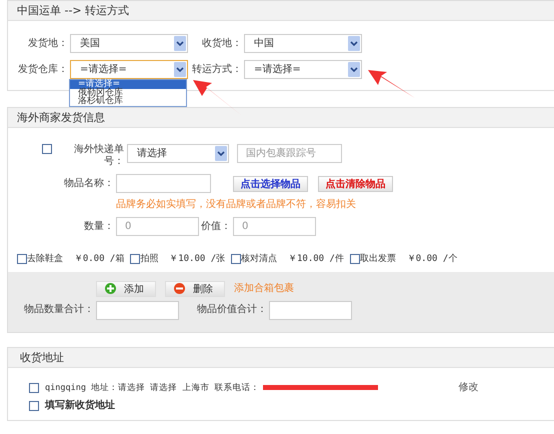 The height and width of the screenshot is (434, 554). I want to click on item-name-input, so click(163, 183).